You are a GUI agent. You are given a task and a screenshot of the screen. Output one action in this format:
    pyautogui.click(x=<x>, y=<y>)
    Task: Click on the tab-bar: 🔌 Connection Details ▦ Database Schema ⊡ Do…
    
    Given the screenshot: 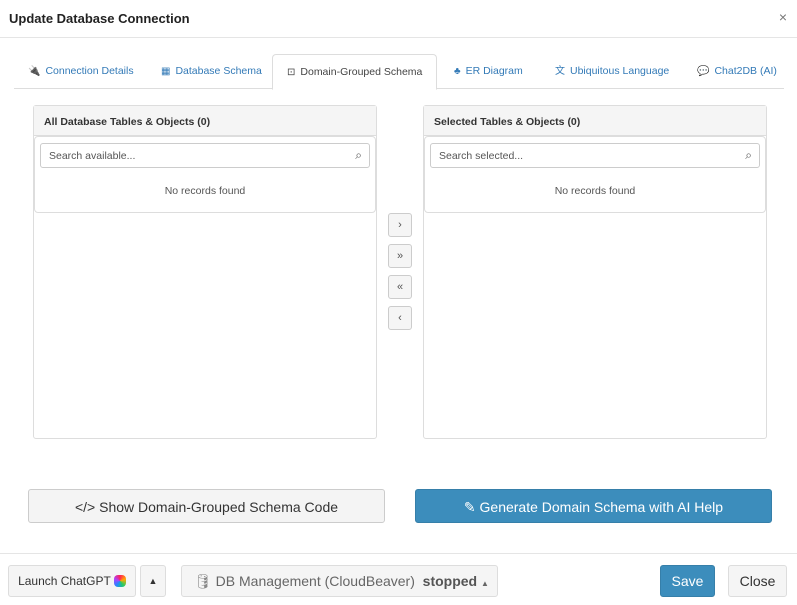 What is the action you would take?
    pyautogui.click(x=399, y=72)
    